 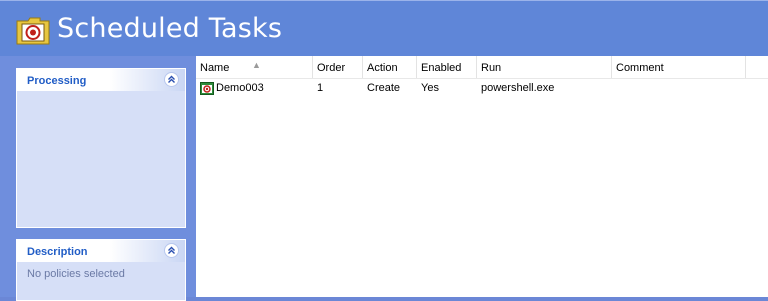 What do you see at coordinates (101, 80) in the screenshot?
I see `processing-panel-header: Processing` at bounding box center [101, 80].